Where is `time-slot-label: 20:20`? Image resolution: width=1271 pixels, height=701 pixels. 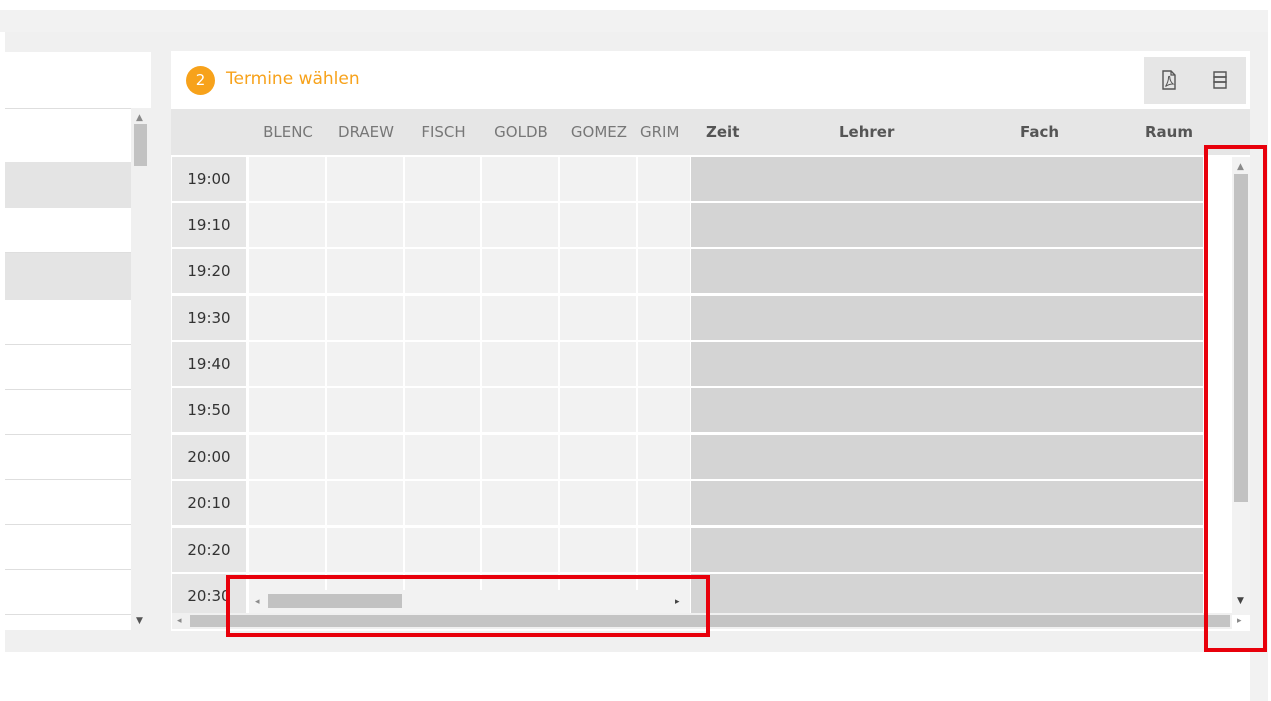 time-slot-label: 20:20 is located at coordinates (209, 550).